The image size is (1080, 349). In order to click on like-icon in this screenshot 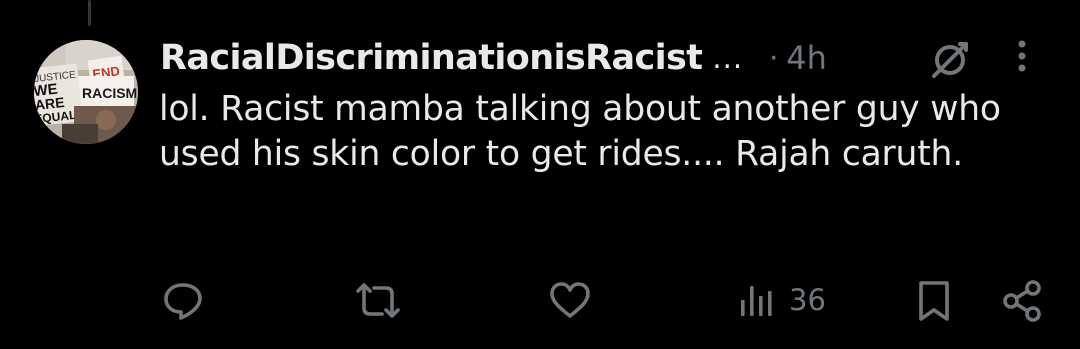, I will do `click(570, 300)`.